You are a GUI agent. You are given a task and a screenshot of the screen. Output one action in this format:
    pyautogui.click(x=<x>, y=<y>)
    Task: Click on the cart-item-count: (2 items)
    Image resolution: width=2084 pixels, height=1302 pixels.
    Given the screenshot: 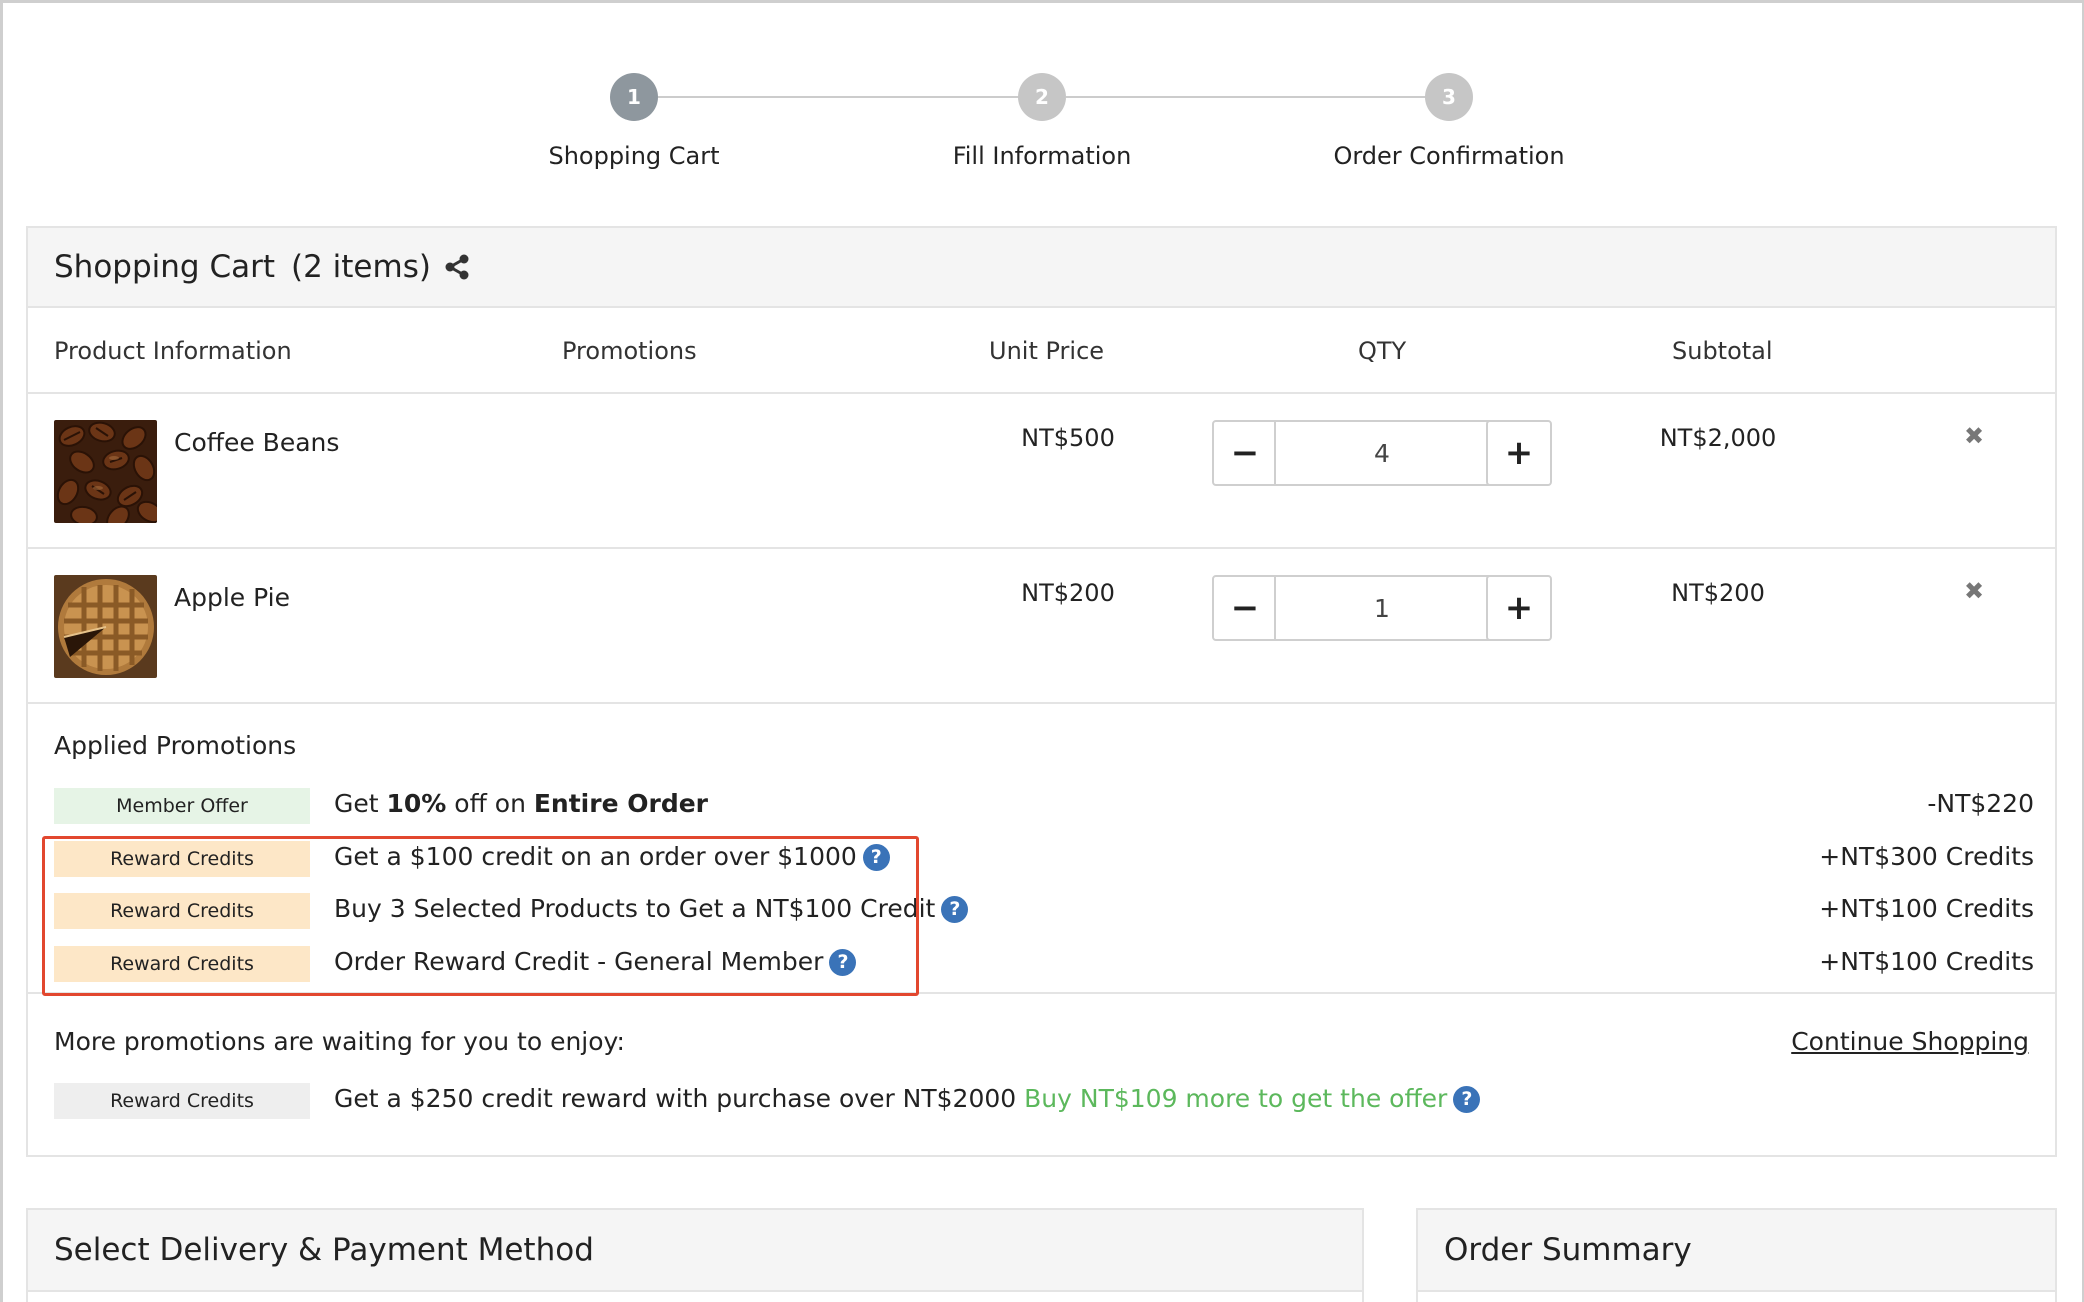 What is the action you would take?
    pyautogui.click(x=360, y=267)
    